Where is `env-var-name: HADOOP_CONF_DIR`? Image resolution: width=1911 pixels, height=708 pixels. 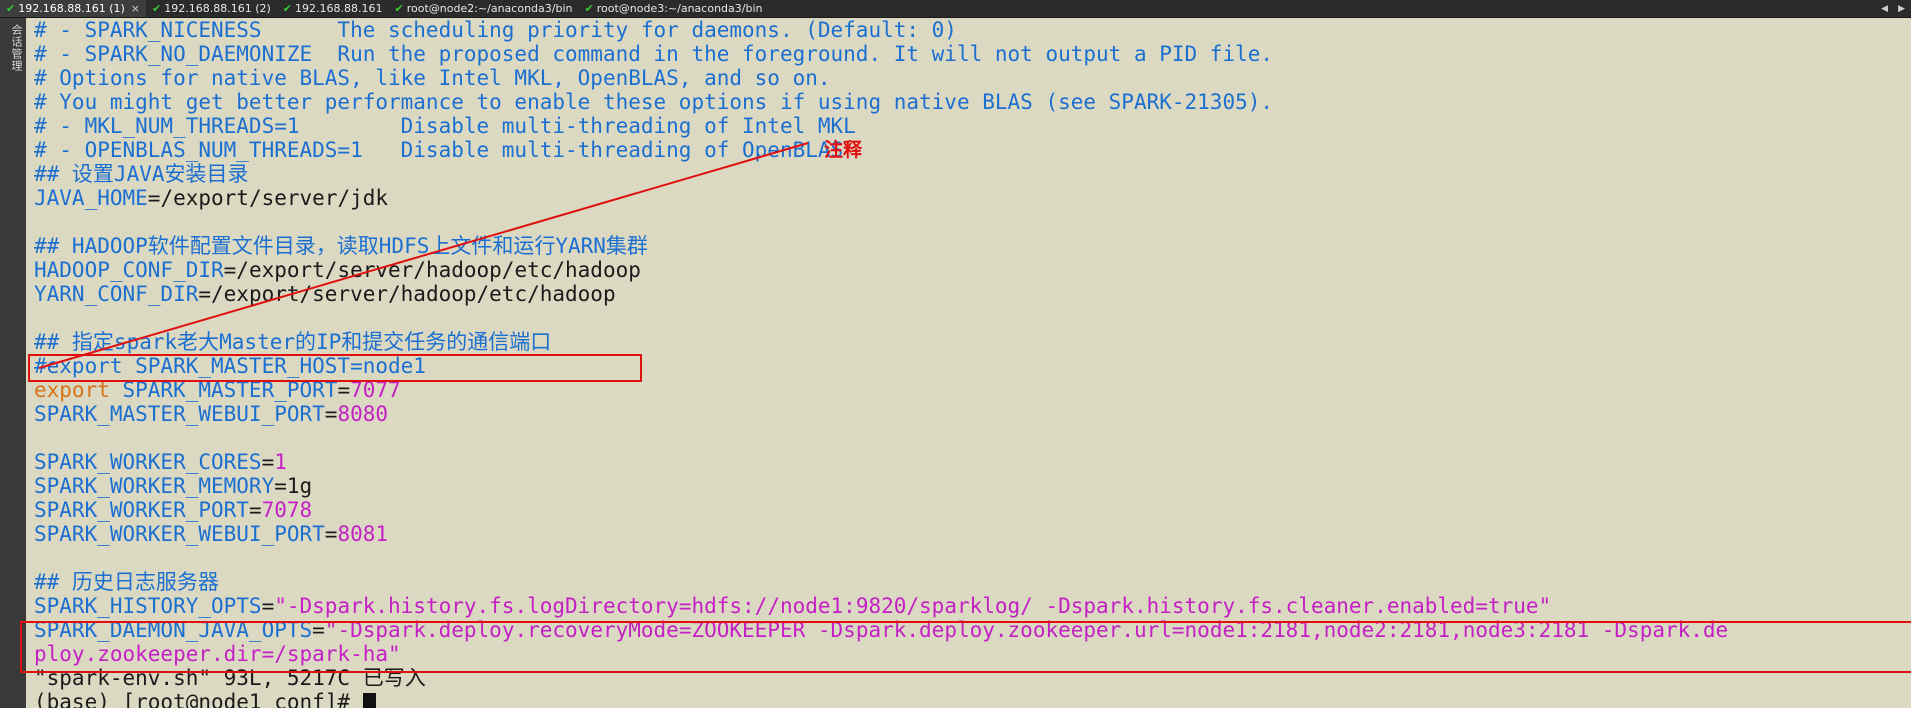
env-var-name: HADOOP_CONF_DIR is located at coordinates (129, 270).